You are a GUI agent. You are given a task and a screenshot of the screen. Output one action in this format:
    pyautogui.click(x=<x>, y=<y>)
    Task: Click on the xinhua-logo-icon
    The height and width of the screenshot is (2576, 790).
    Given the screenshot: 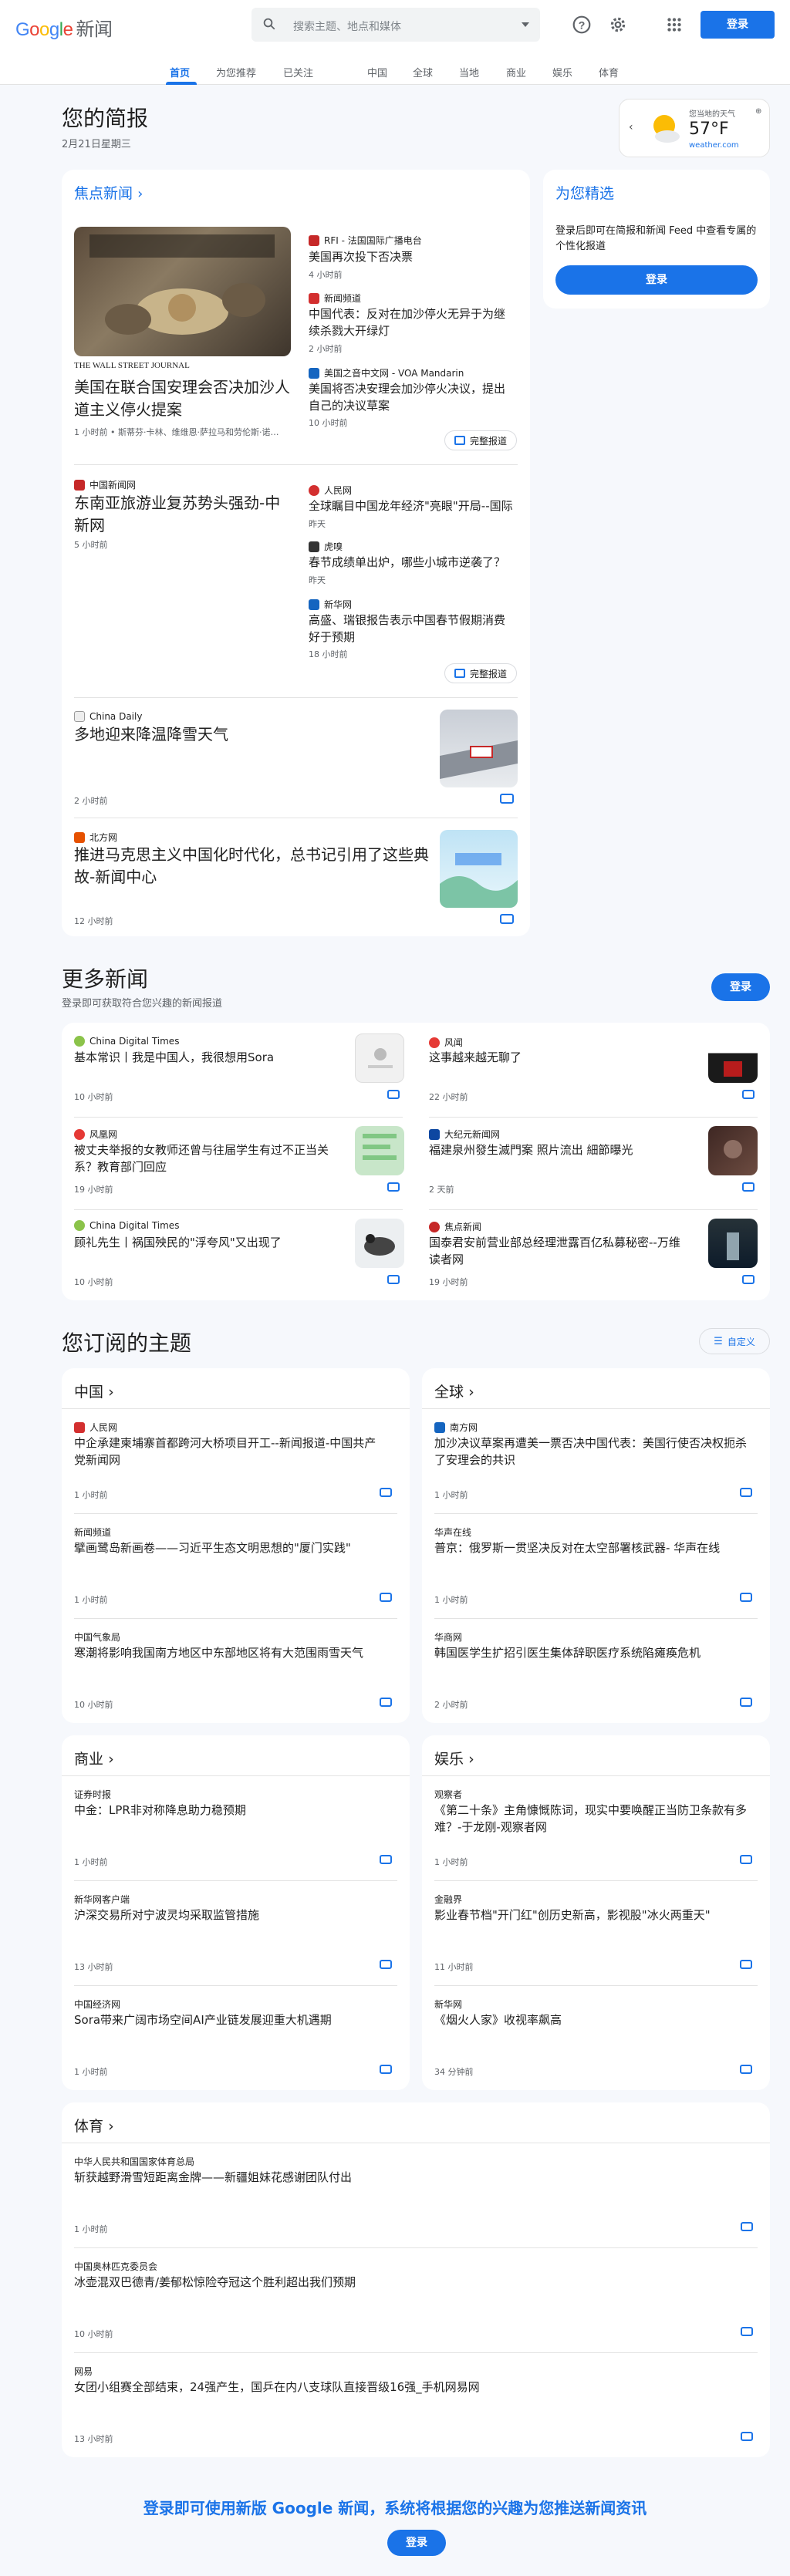 What is the action you would take?
    pyautogui.click(x=314, y=604)
    